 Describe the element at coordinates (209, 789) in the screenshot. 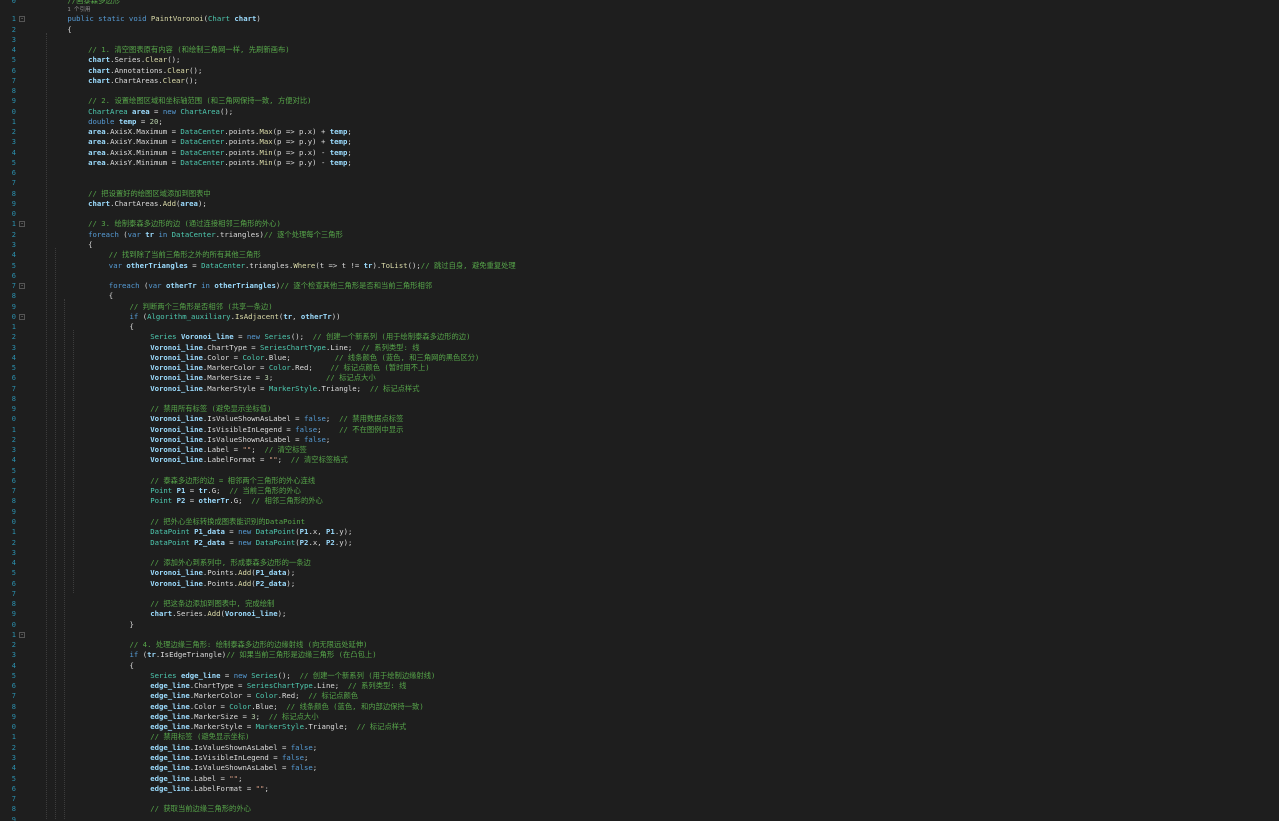

I see `code-line: edge_line.LabelFormat = "";` at that location.